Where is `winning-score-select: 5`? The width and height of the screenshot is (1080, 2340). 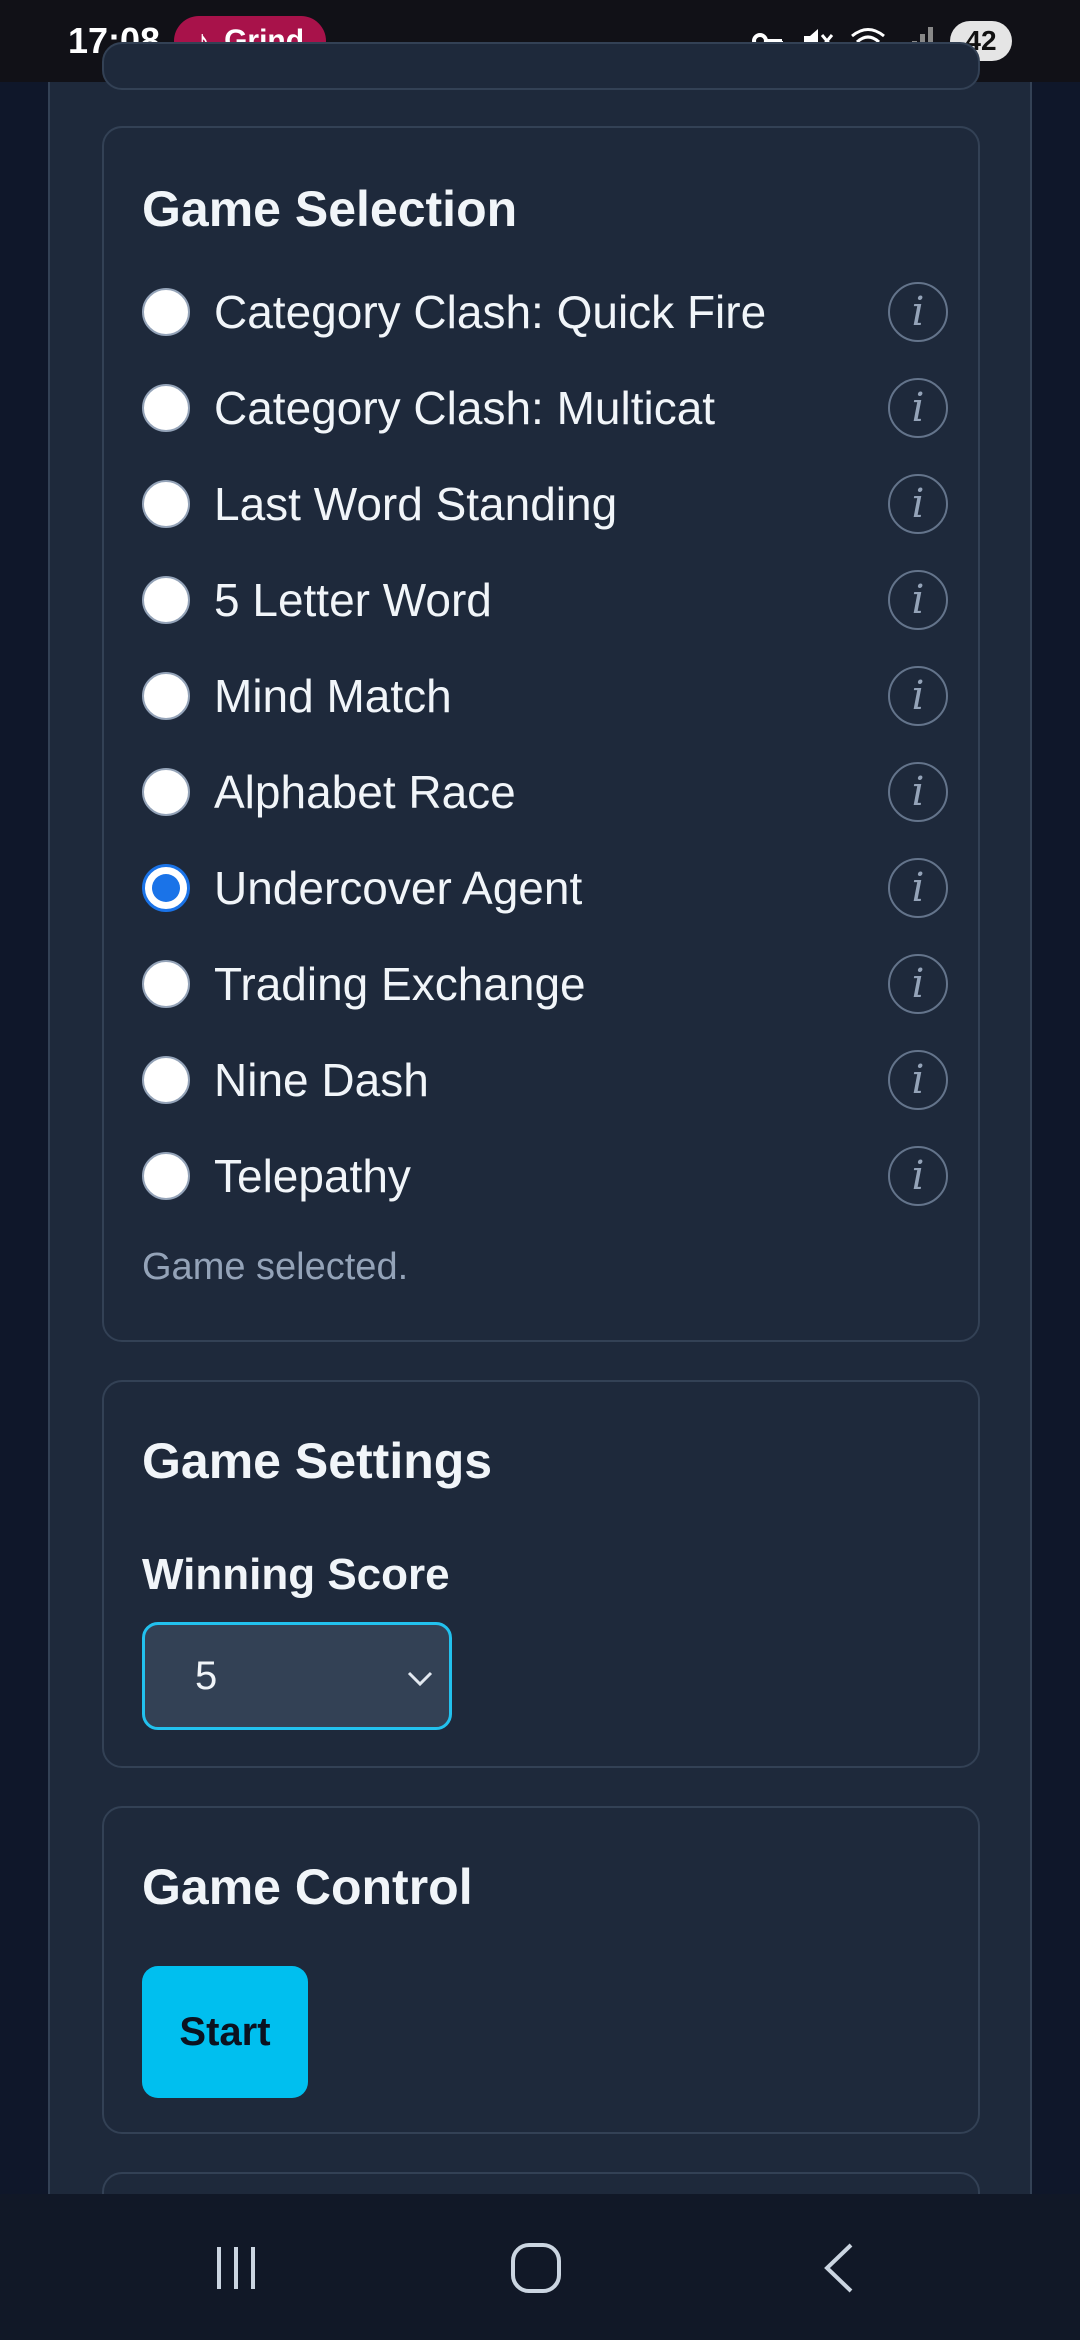
winning-score-select: 5 is located at coordinates (297, 1676).